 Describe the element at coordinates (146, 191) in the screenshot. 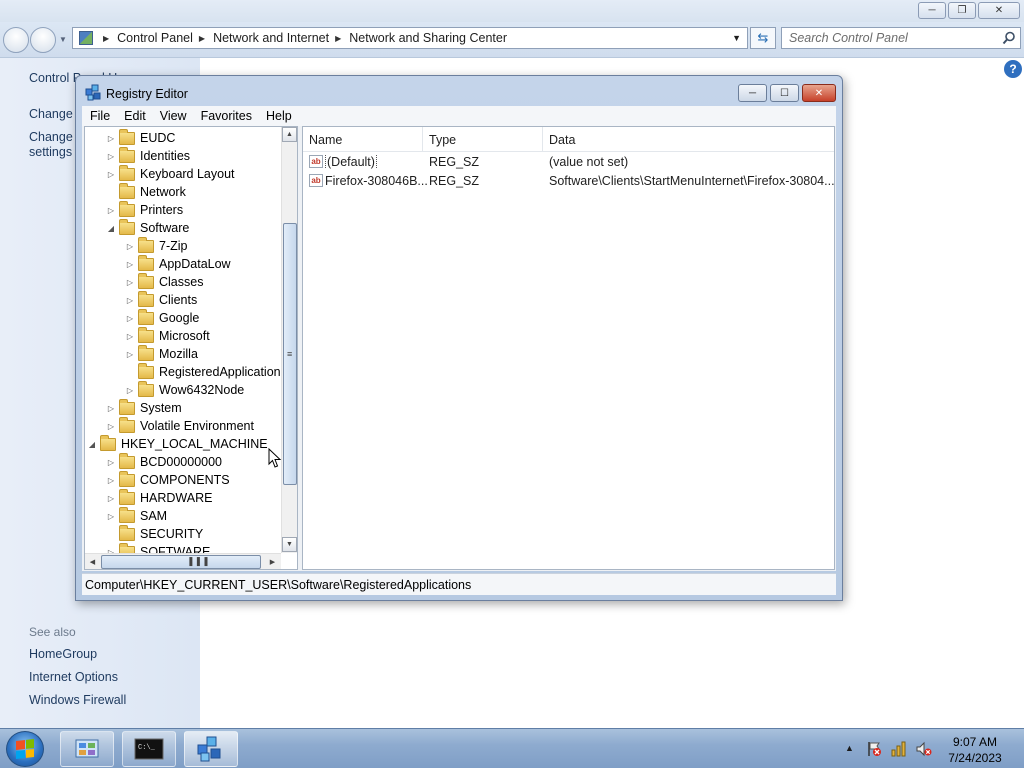

I see `tree-node: Network` at that location.